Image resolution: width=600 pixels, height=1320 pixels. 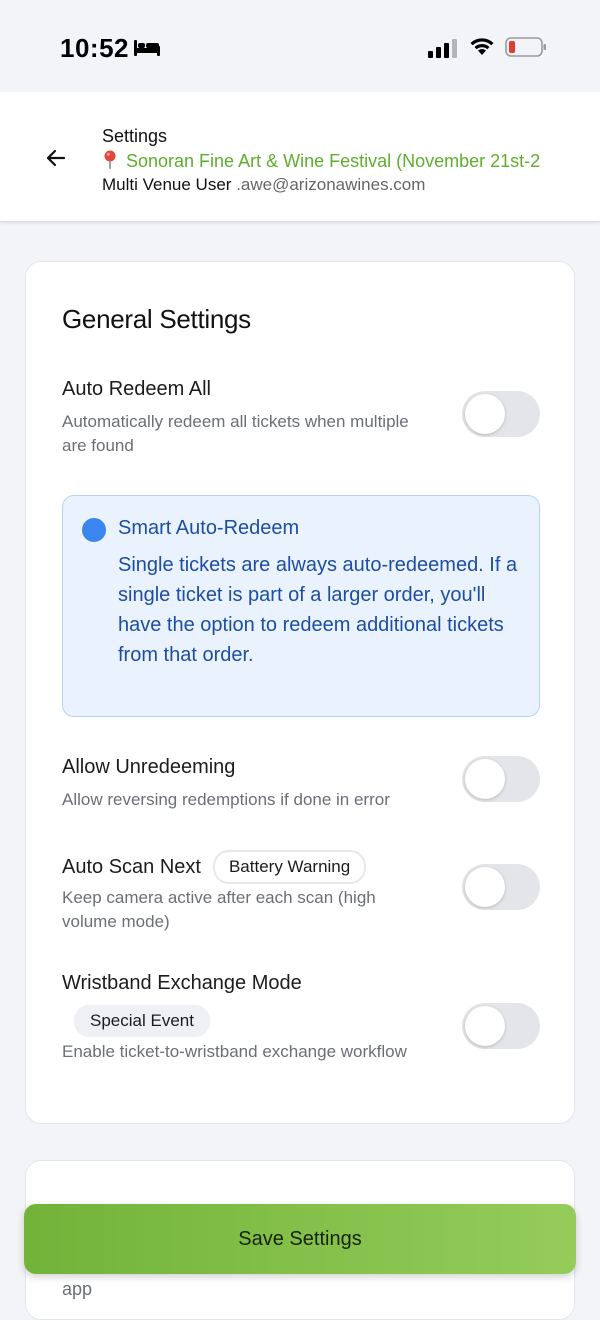 I want to click on section-title: General Settings, so click(x=156, y=319).